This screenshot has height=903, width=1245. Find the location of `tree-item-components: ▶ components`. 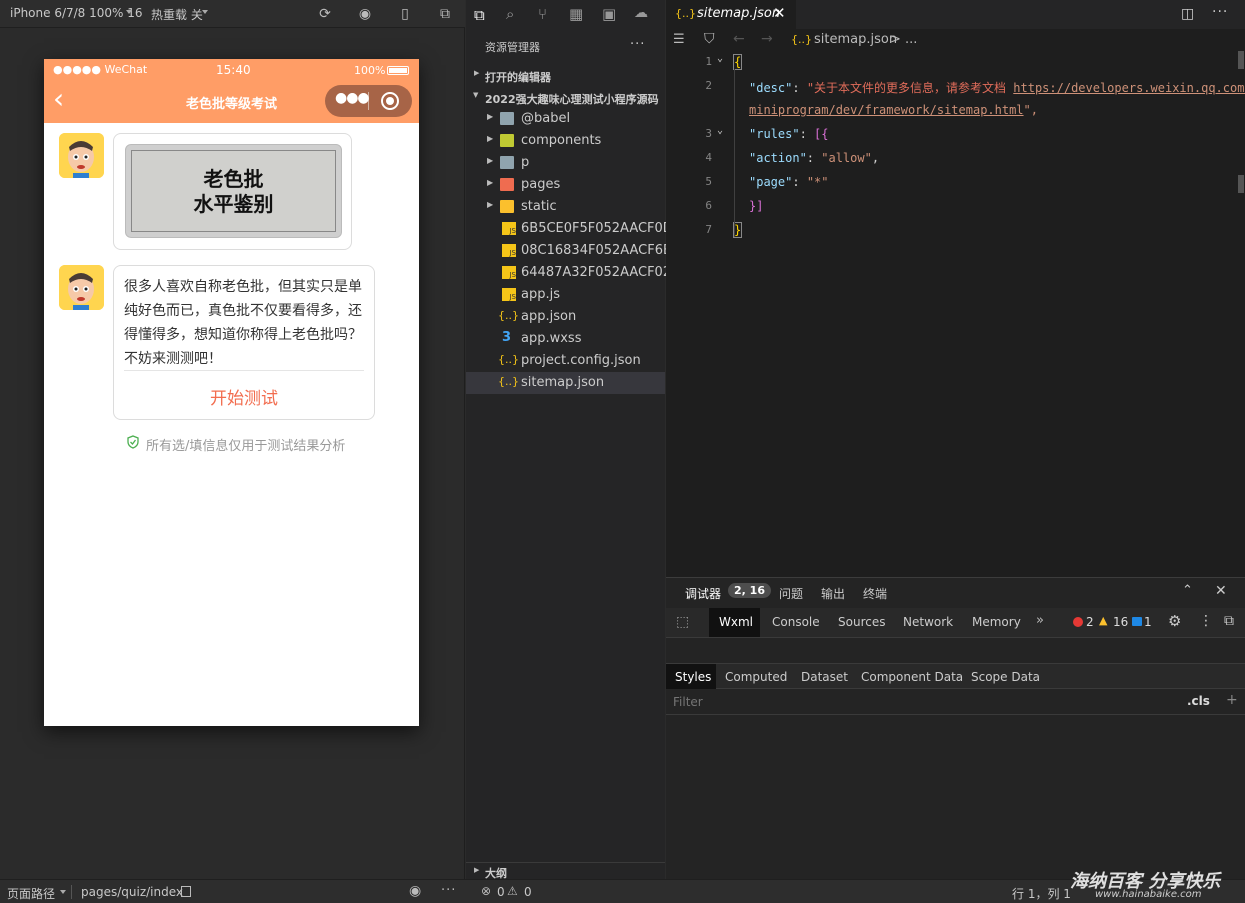

tree-item-components: ▶ components is located at coordinates (565, 141).